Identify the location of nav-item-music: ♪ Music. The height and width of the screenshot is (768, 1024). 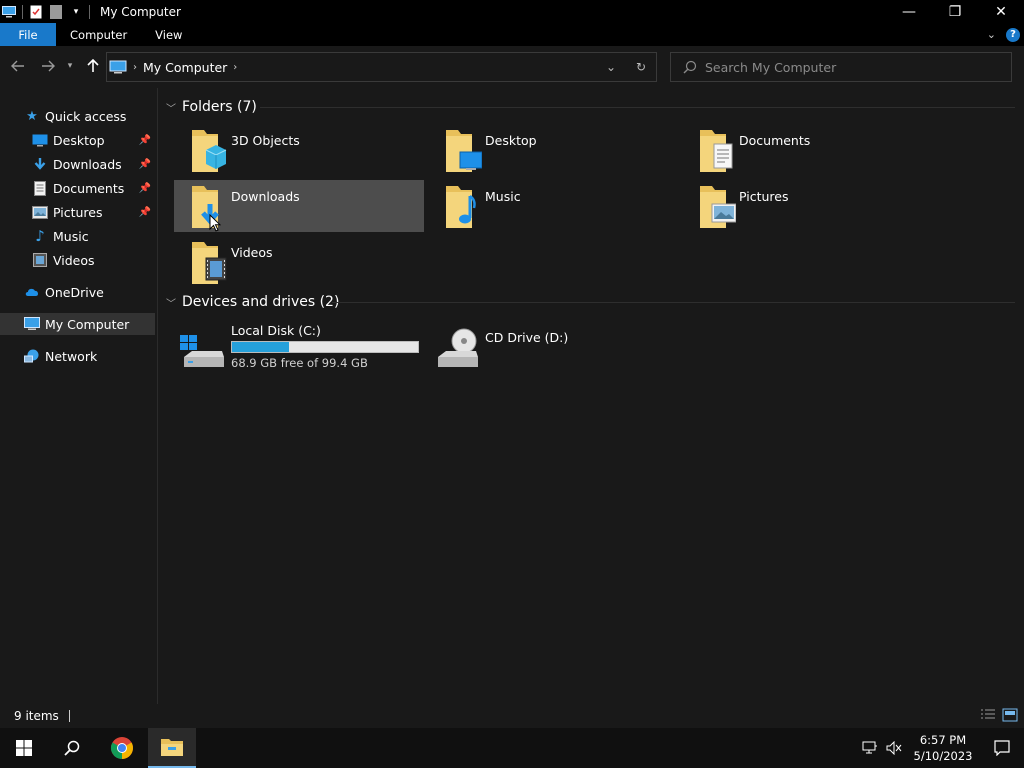
(77, 236).